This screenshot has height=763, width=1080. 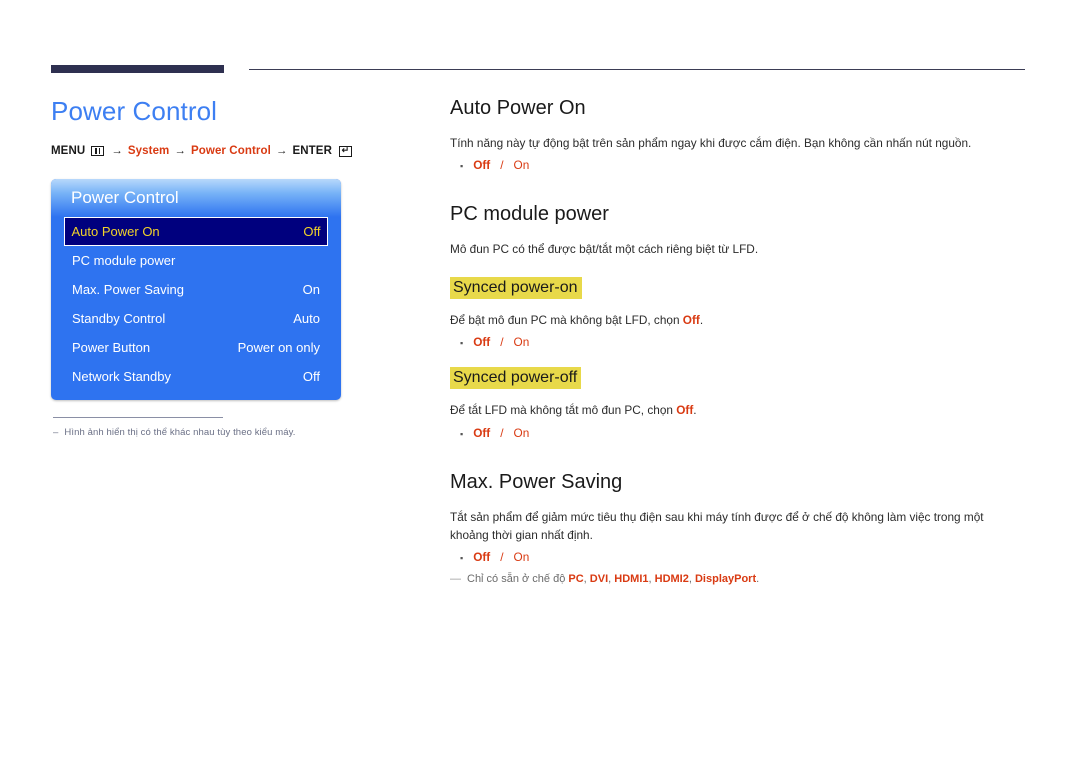 I want to click on footnote-divider, so click(x=138, y=418).